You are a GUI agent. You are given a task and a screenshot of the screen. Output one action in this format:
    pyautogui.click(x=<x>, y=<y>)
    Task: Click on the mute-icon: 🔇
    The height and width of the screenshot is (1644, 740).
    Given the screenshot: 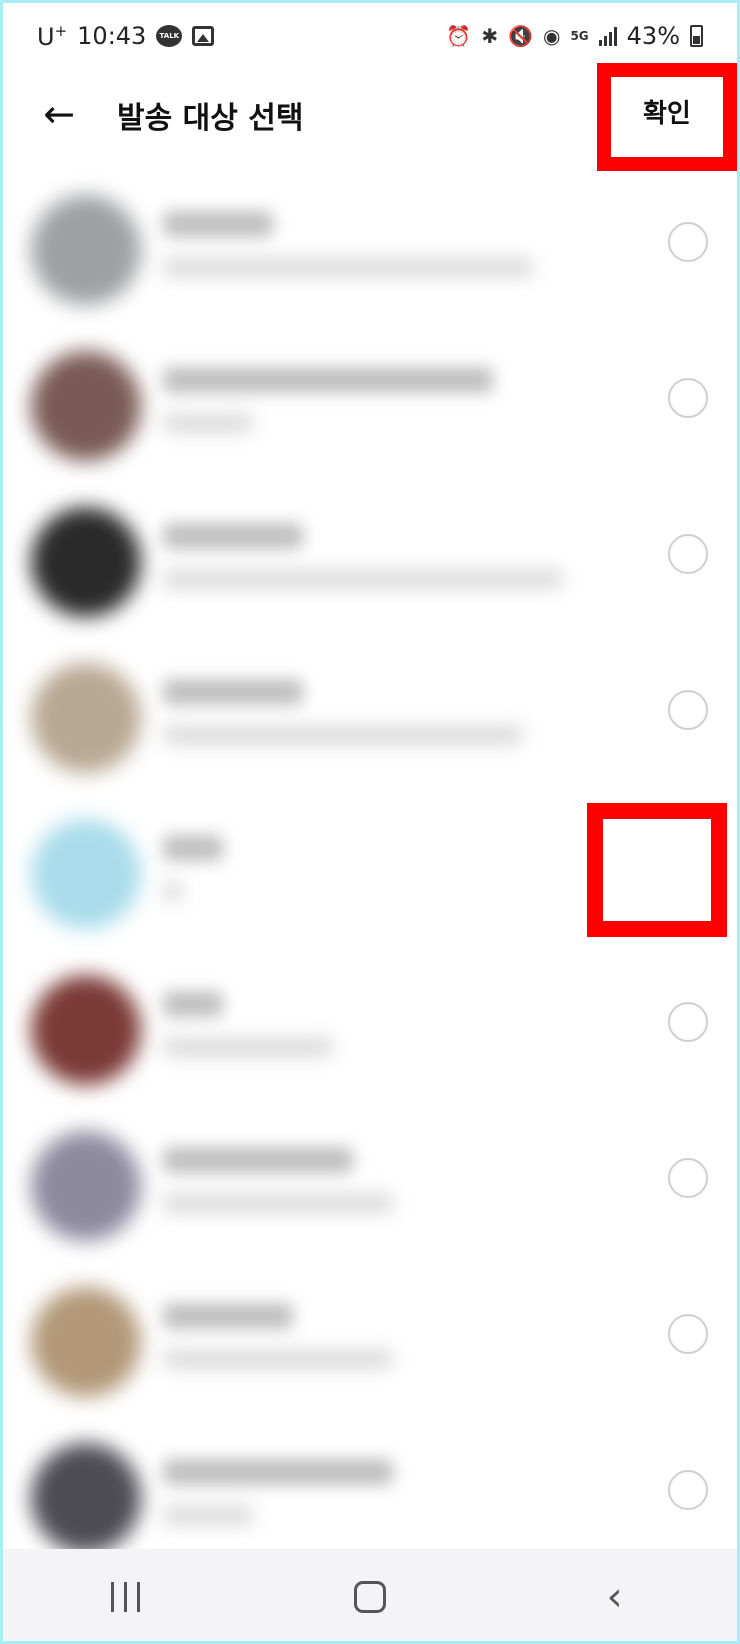 What is the action you would take?
    pyautogui.click(x=520, y=36)
    